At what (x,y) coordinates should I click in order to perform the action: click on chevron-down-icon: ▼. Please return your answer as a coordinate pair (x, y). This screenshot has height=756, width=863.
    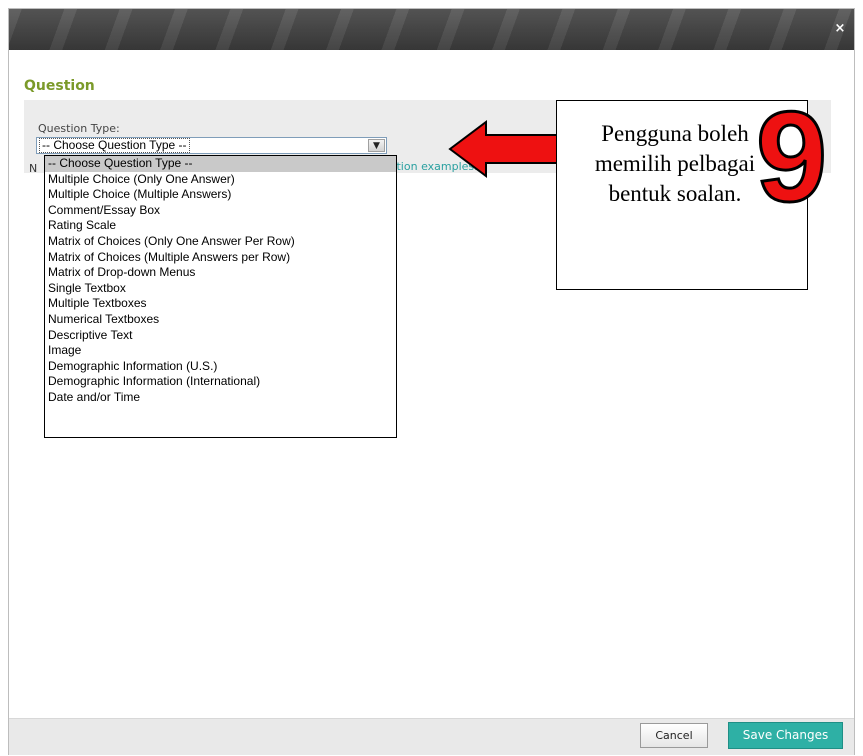
    Looking at the image, I should click on (376, 145).